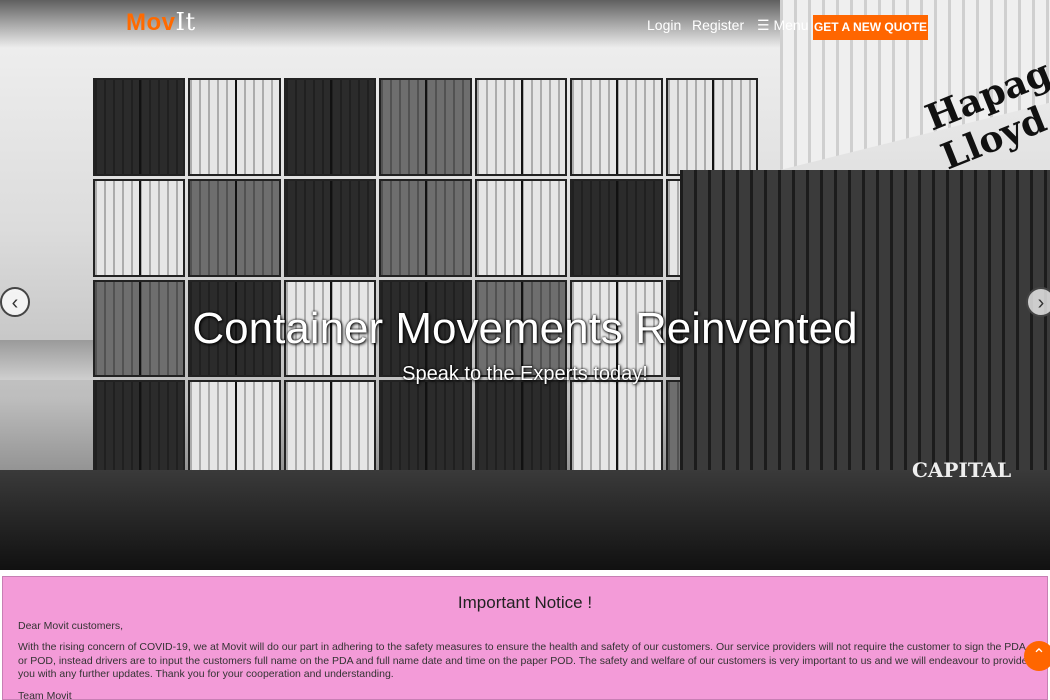 This screenshot has width=1050, height=700. Describe the element at coordinates (151, 22) in the screenshot. I see `logo-prefix: Mov` at that location.